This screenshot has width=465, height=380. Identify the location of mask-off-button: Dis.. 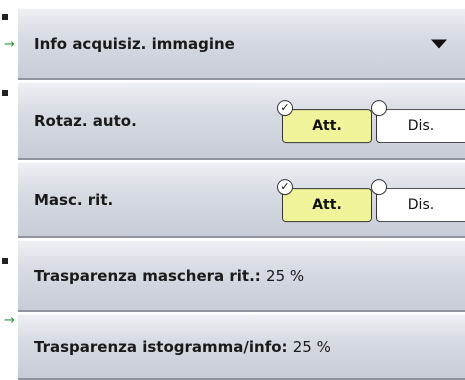
(418, 200).